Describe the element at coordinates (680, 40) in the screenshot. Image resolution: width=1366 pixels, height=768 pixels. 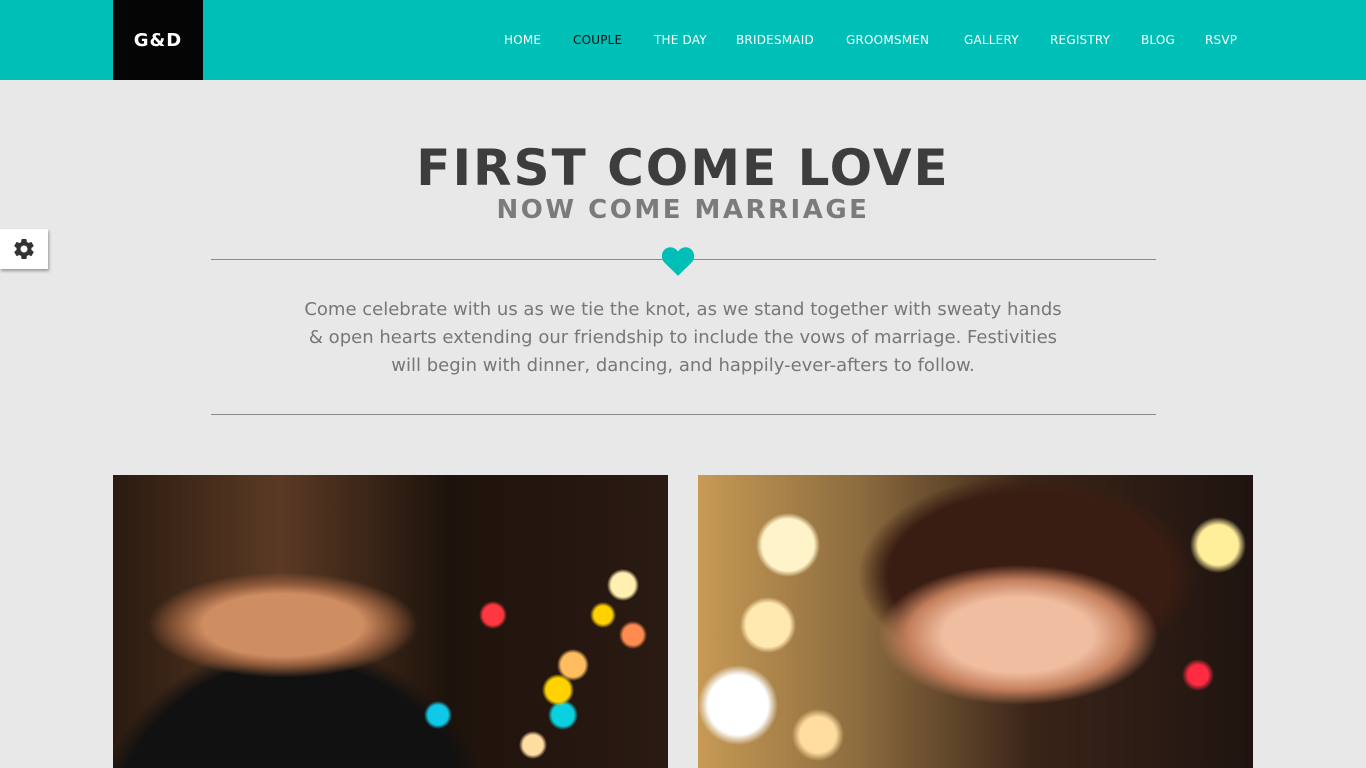
I see `nav-item-the-day: THE DAY` at that location.